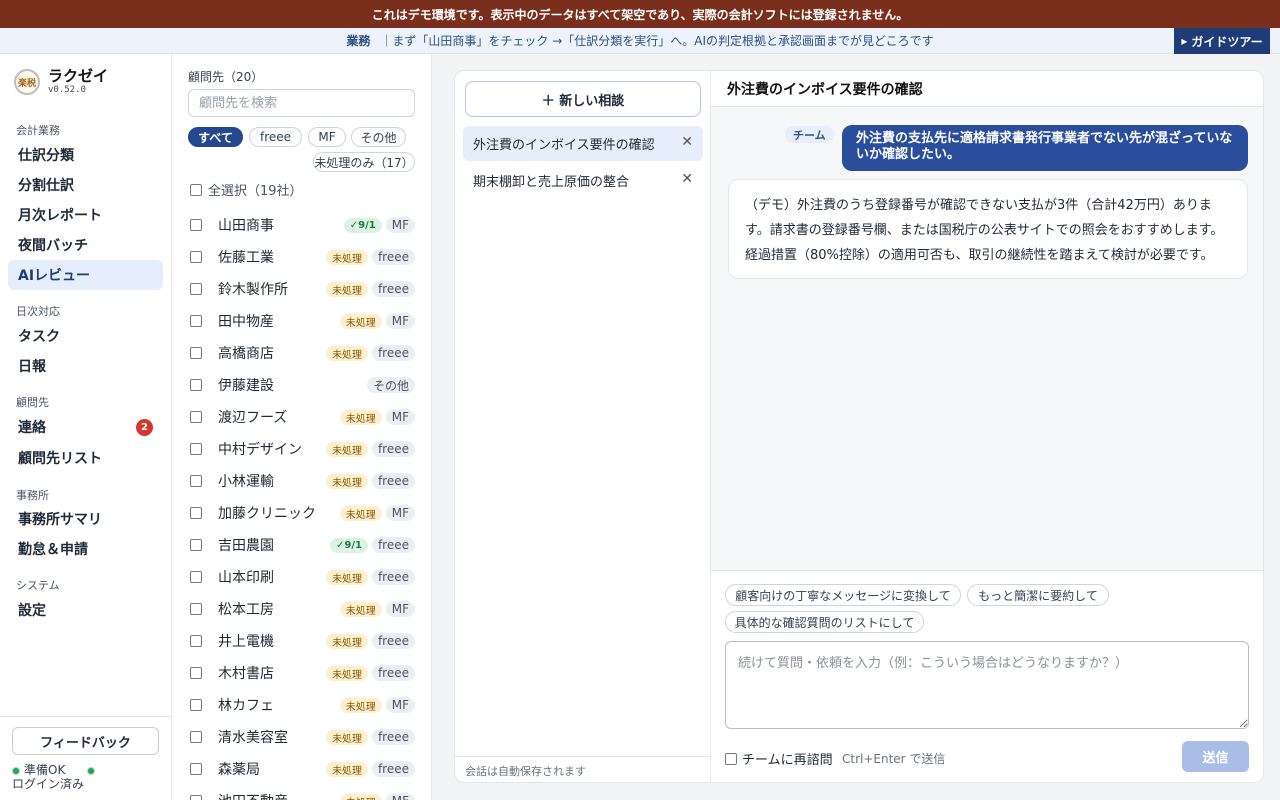  I want to click on client-row: 清水美容室 未処理 freee, so click(301, 737).